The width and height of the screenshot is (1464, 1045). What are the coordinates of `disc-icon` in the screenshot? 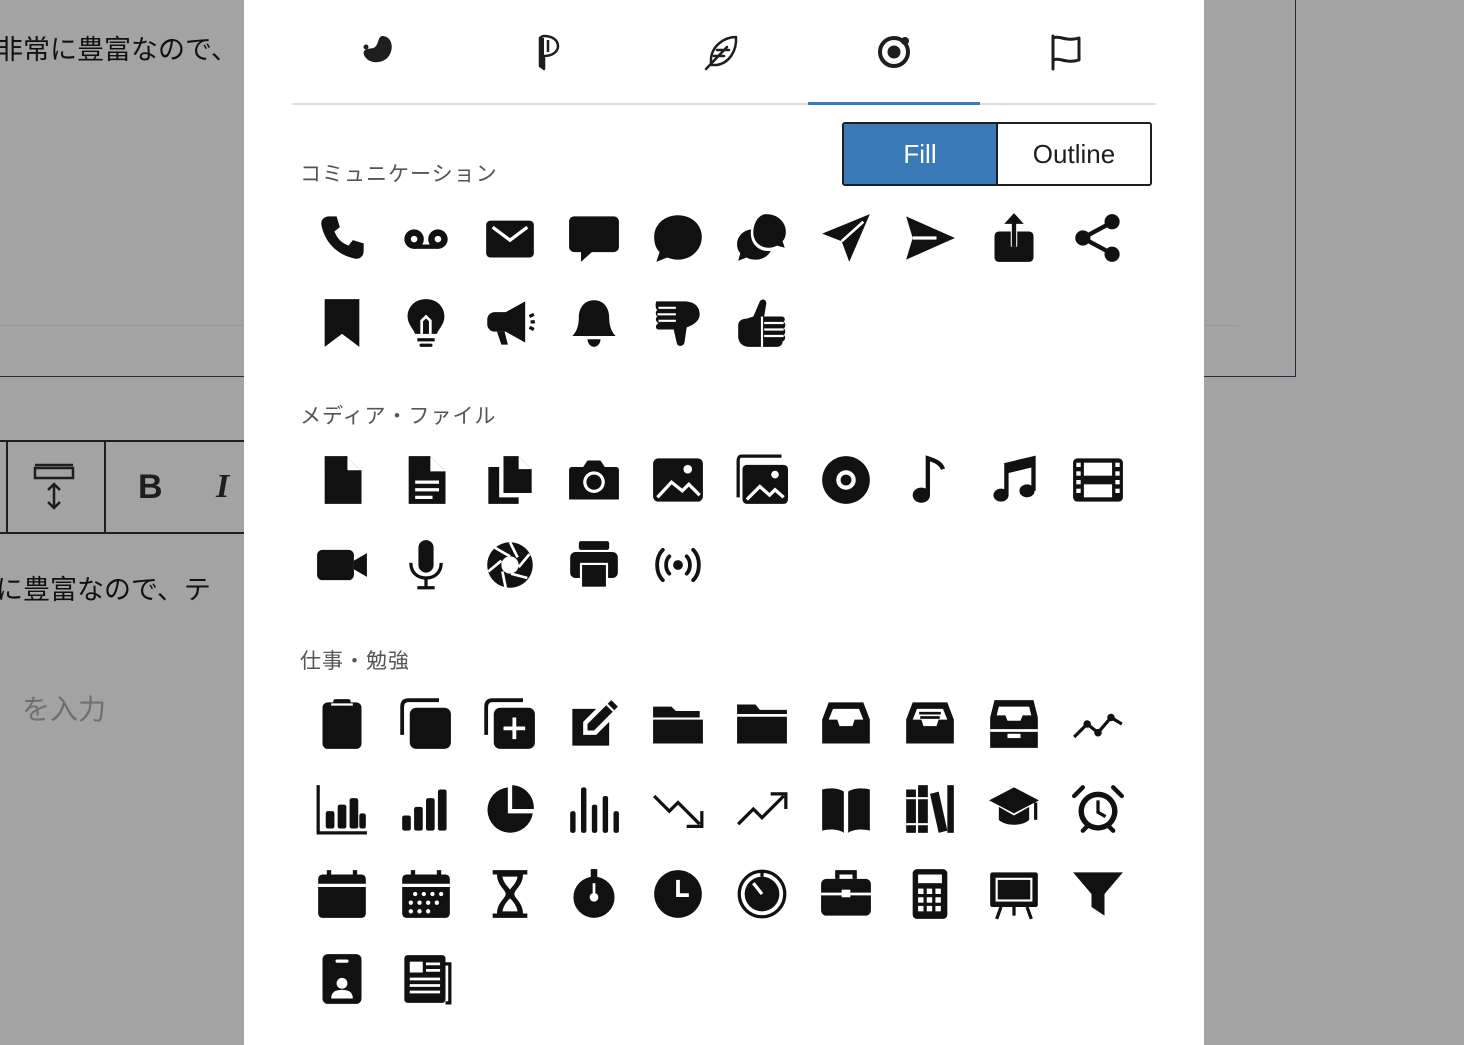 It's located at (846, 479).